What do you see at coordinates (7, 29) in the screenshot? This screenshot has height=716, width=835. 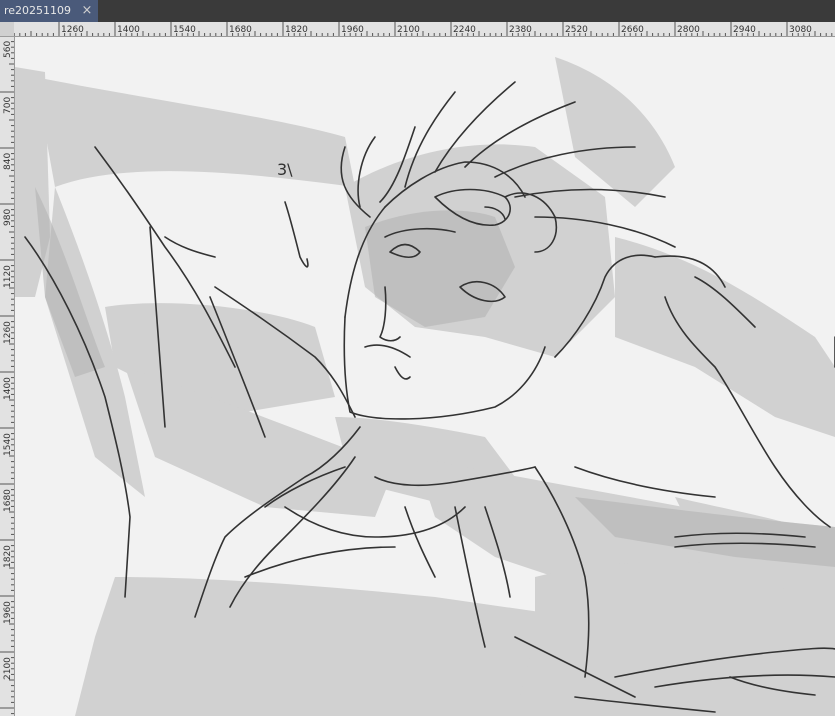 I see `ruler-corner` at bounding box center [7, 29].